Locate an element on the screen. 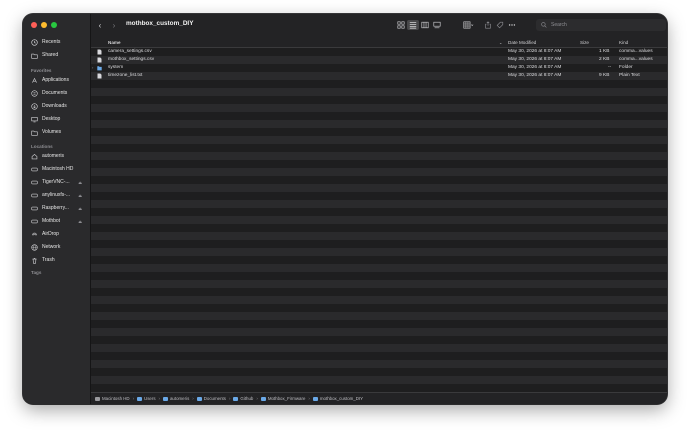  file-size: 2 KB is located at coordinates (604, 59).